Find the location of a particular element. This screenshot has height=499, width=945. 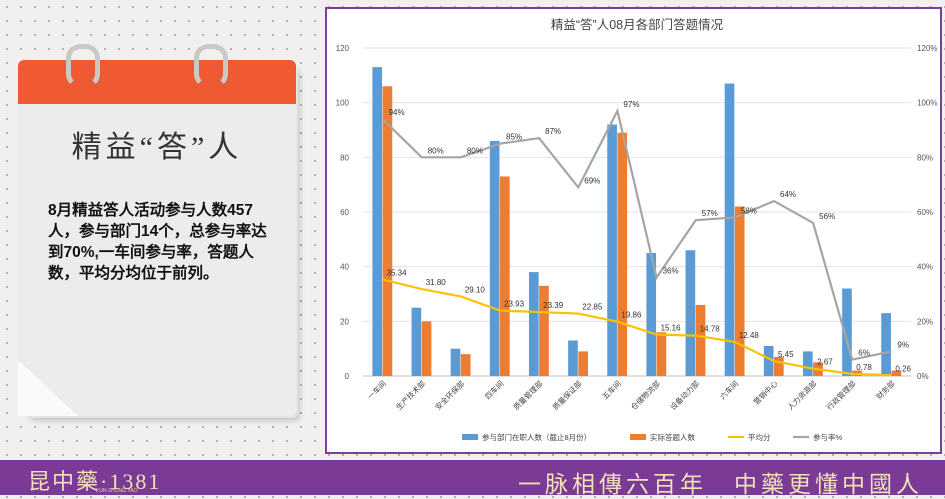

avg-score-data-label: 19.86 is located at coordinates (631, 315).